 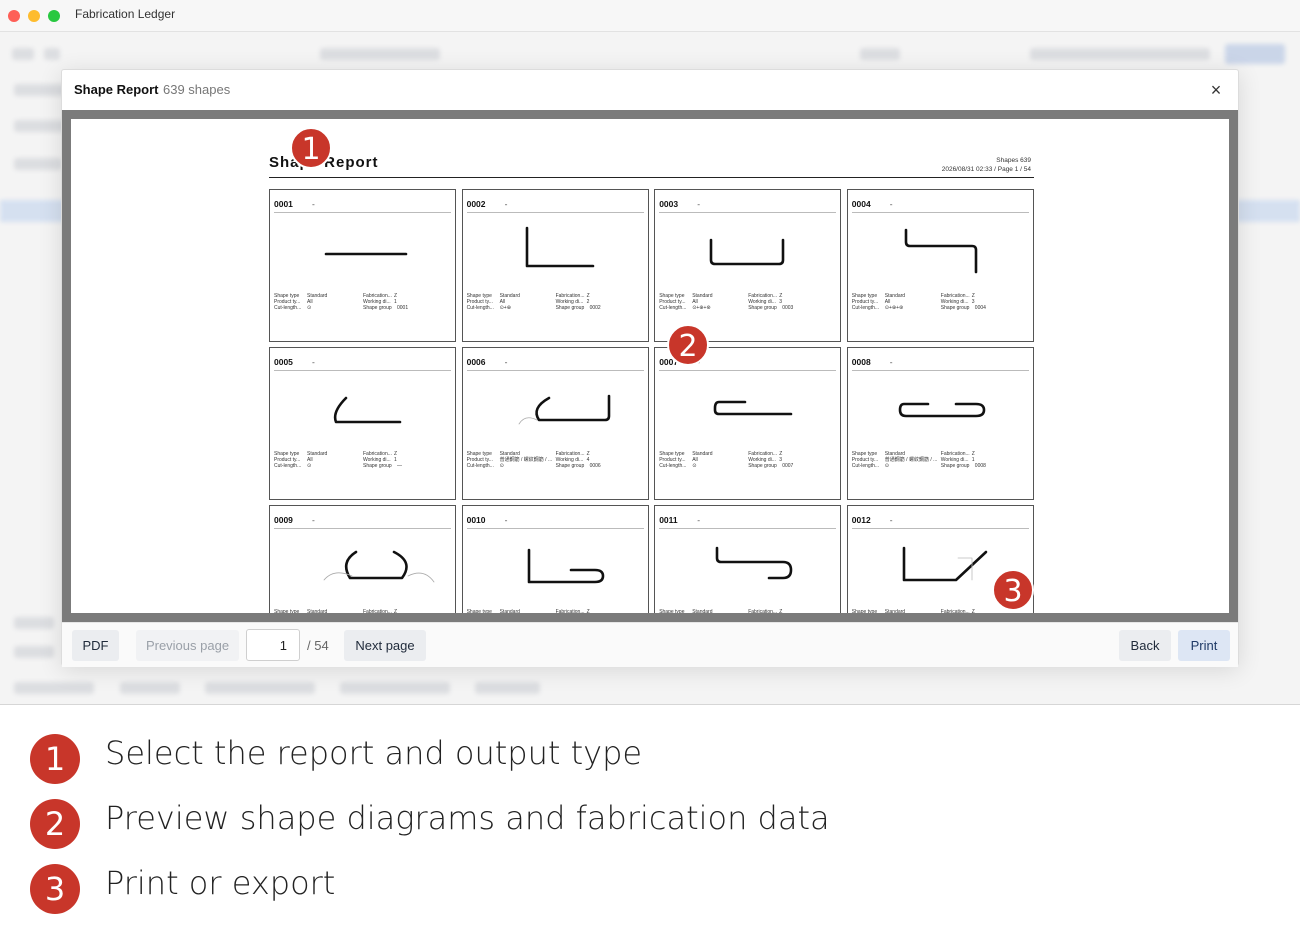 What do you see at coordinates (54, 16) in the screenshot?
I see `zoom-window-button` at bounding box center [54, 16].